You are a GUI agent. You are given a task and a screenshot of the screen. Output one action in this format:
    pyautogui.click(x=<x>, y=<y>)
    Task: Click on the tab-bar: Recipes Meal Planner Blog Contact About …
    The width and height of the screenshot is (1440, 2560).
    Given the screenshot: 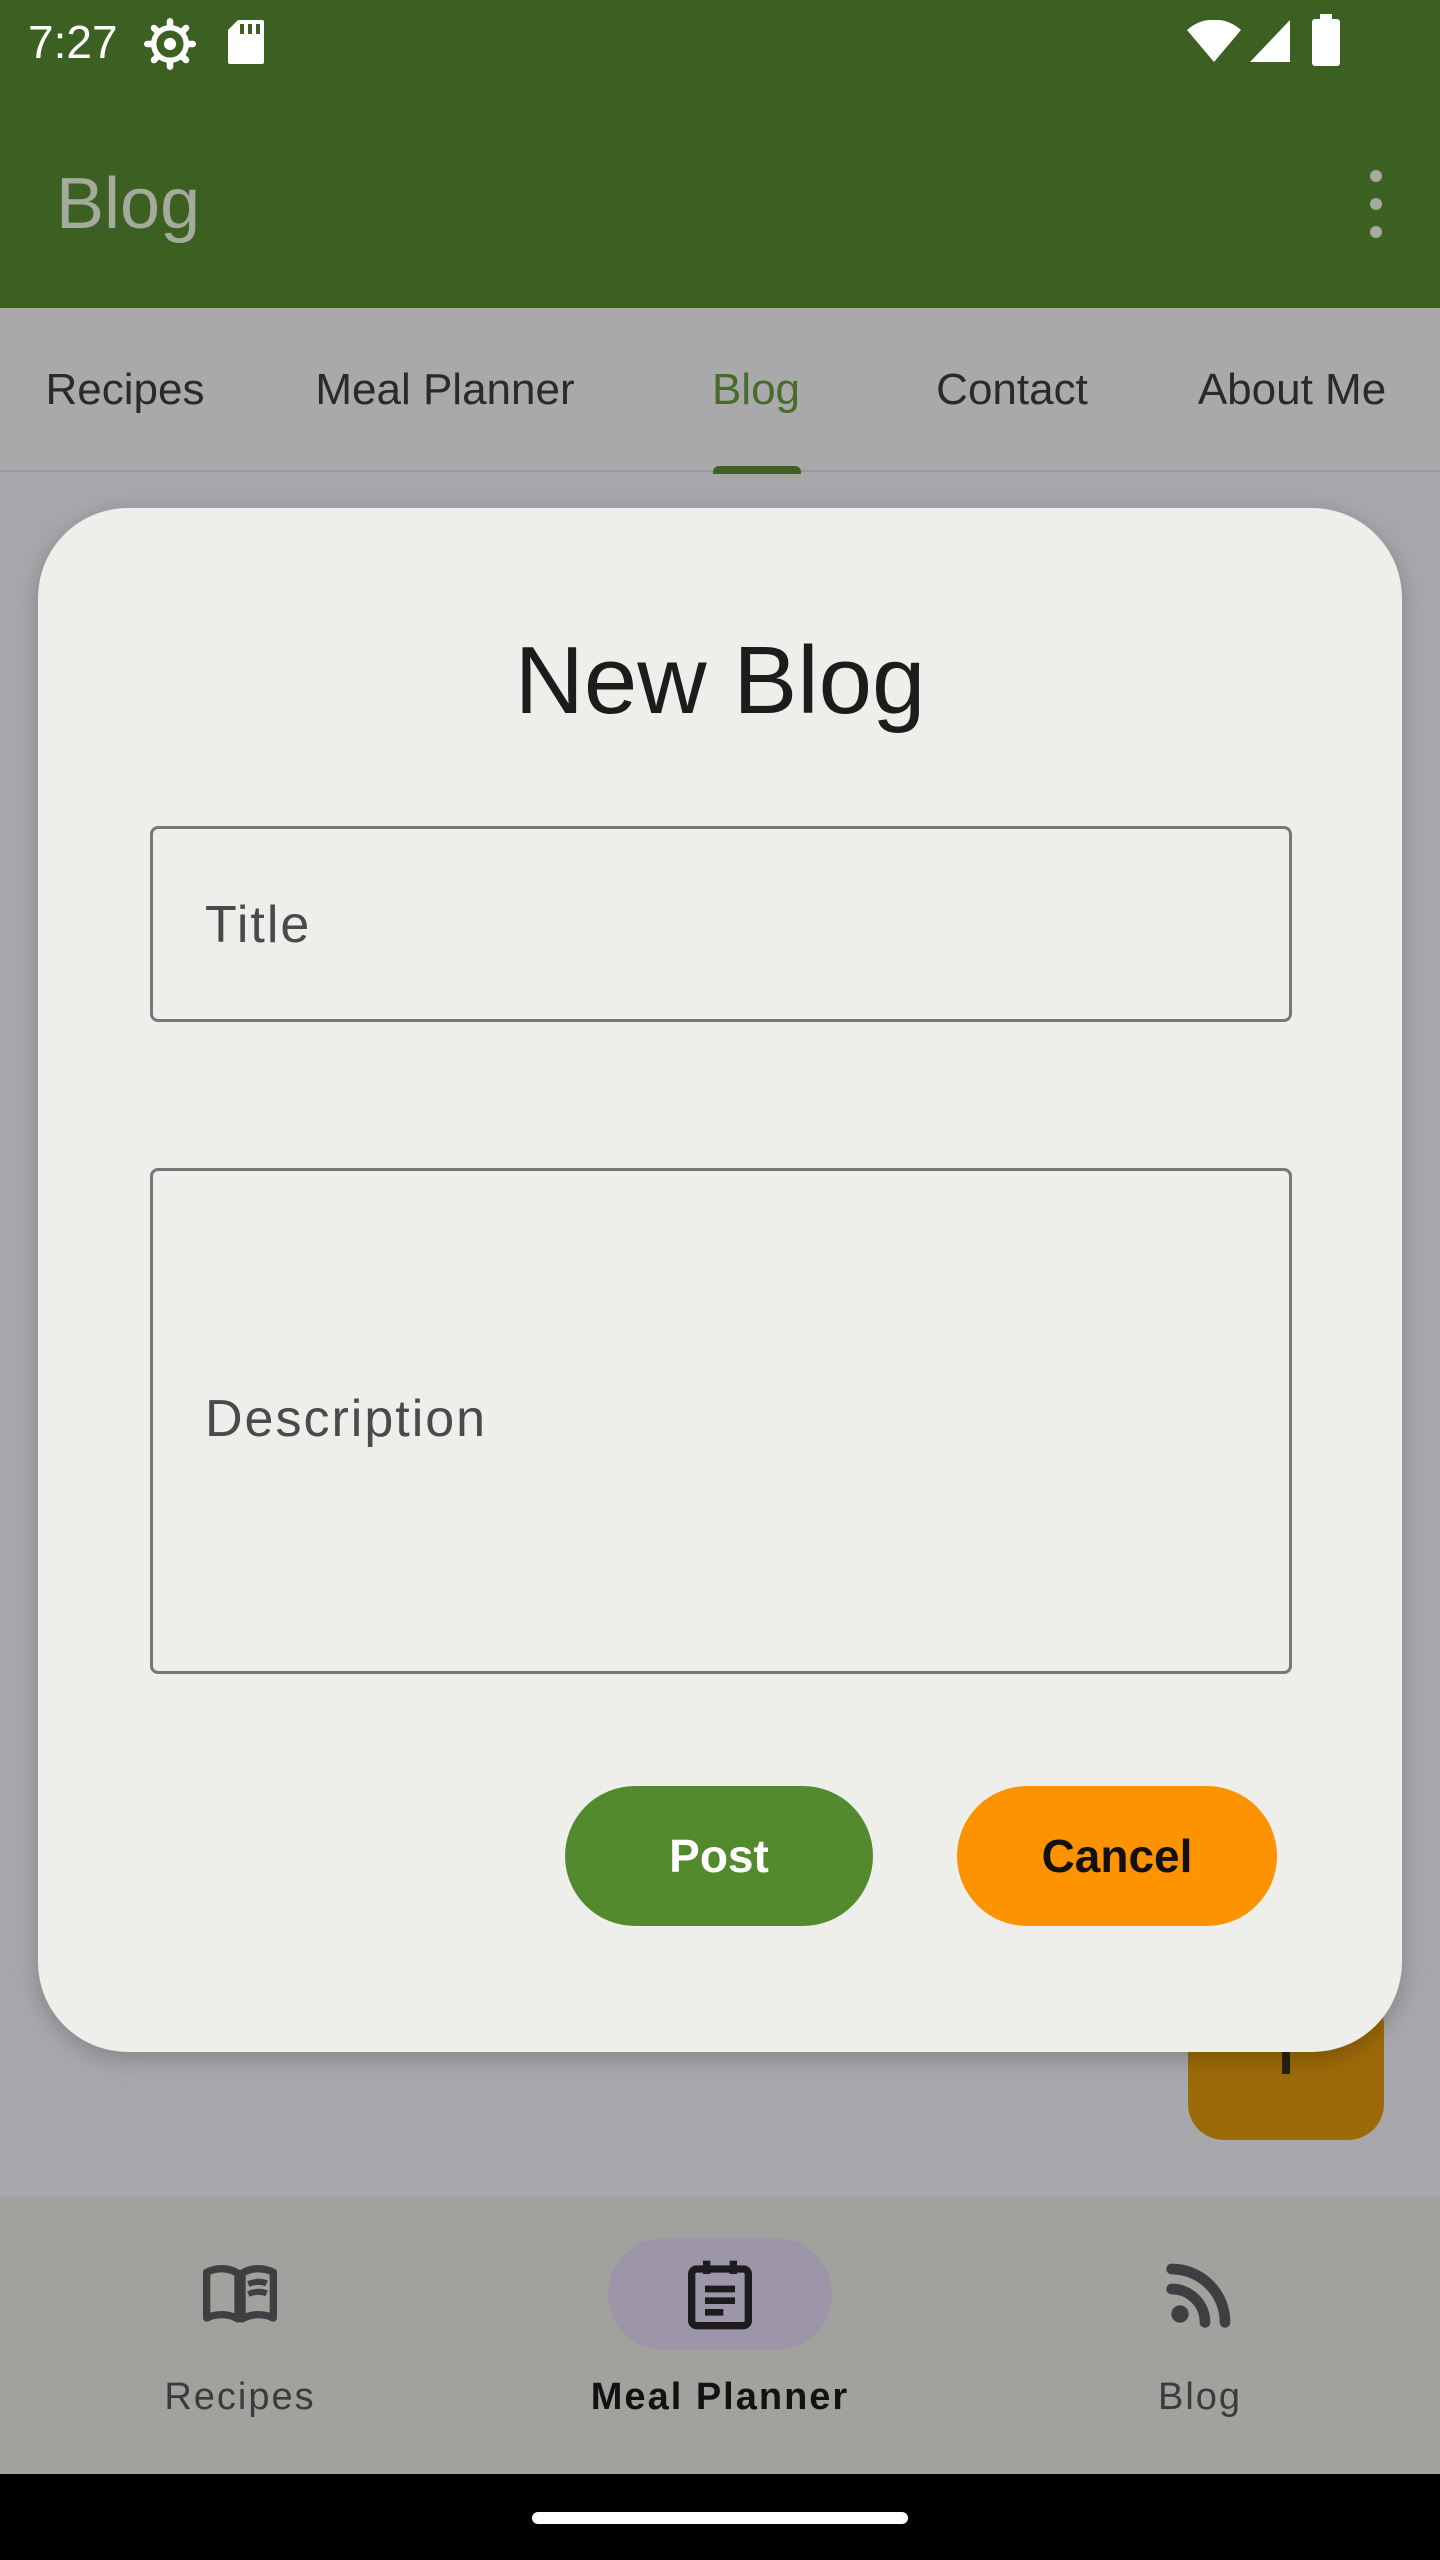 What is the action you would take?
    pyautogui.click(x=720, y=390)
    